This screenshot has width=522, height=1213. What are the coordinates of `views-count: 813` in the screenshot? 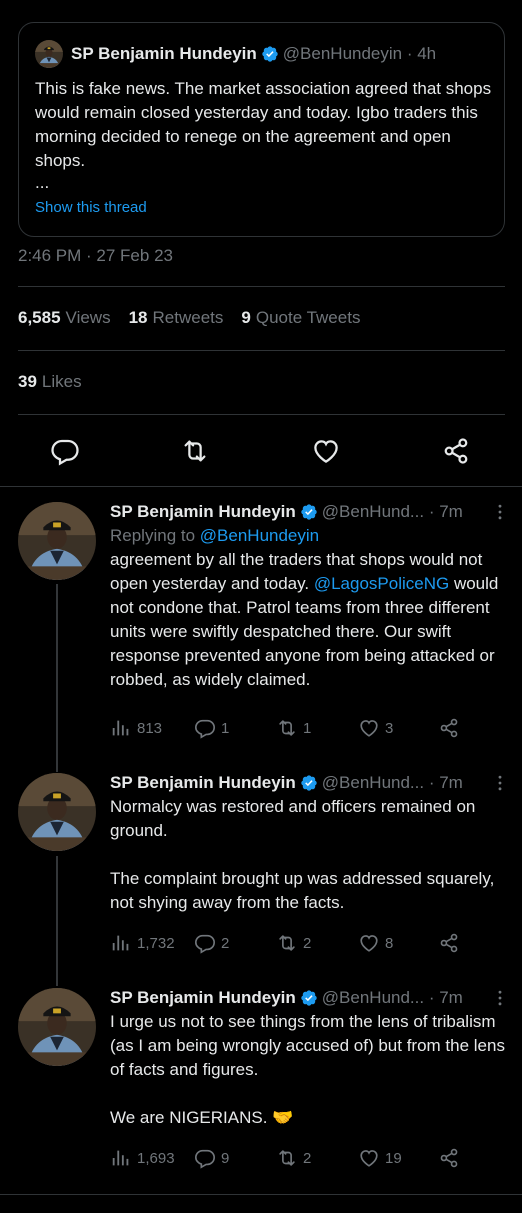 It's located at (136, 728).